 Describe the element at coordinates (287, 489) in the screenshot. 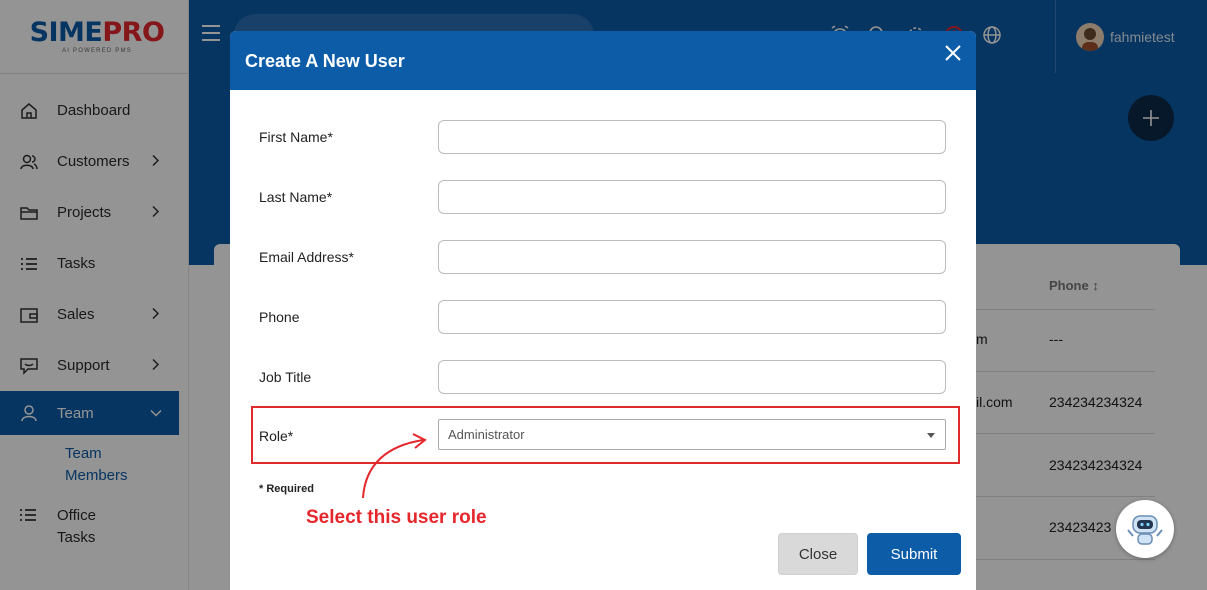

I see `required-note: * Required` at that location.